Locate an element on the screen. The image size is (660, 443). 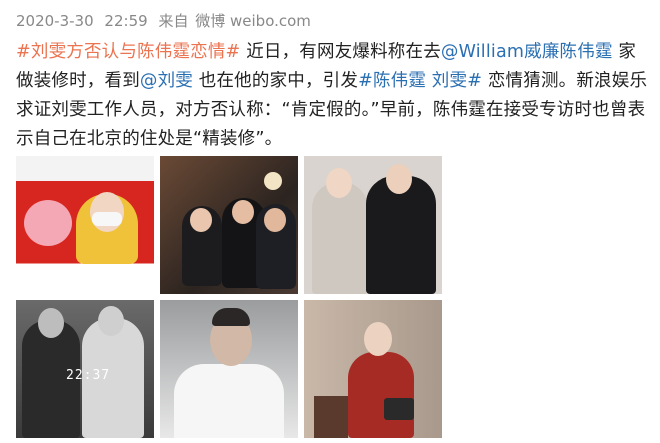
topic-link: #陈伟霆 刘雯# is located at coordinates (420, 81).